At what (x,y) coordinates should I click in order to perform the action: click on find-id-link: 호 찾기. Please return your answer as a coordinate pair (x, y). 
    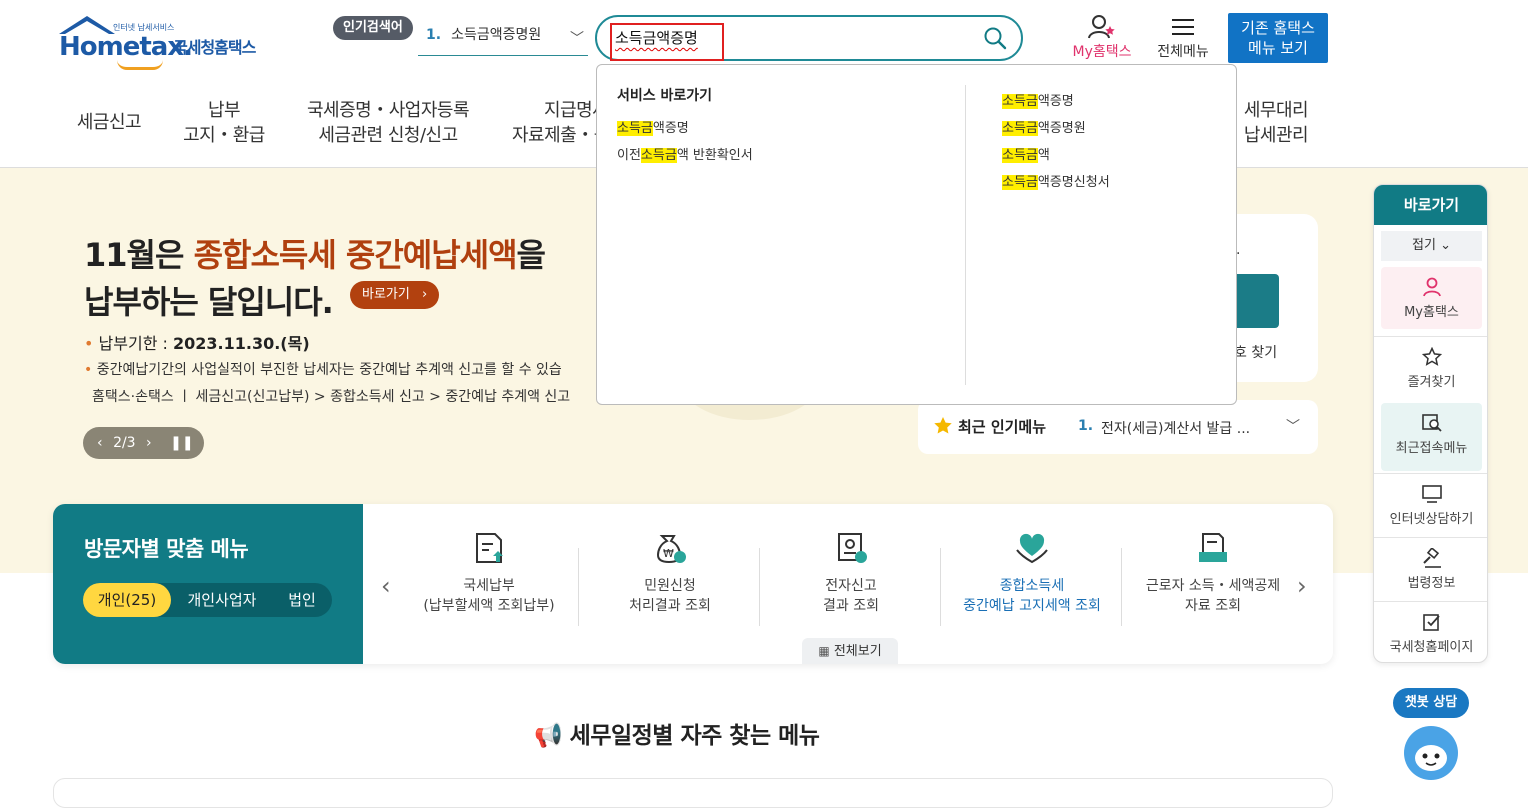
    Looking at the image, I should click on (1255, 352).